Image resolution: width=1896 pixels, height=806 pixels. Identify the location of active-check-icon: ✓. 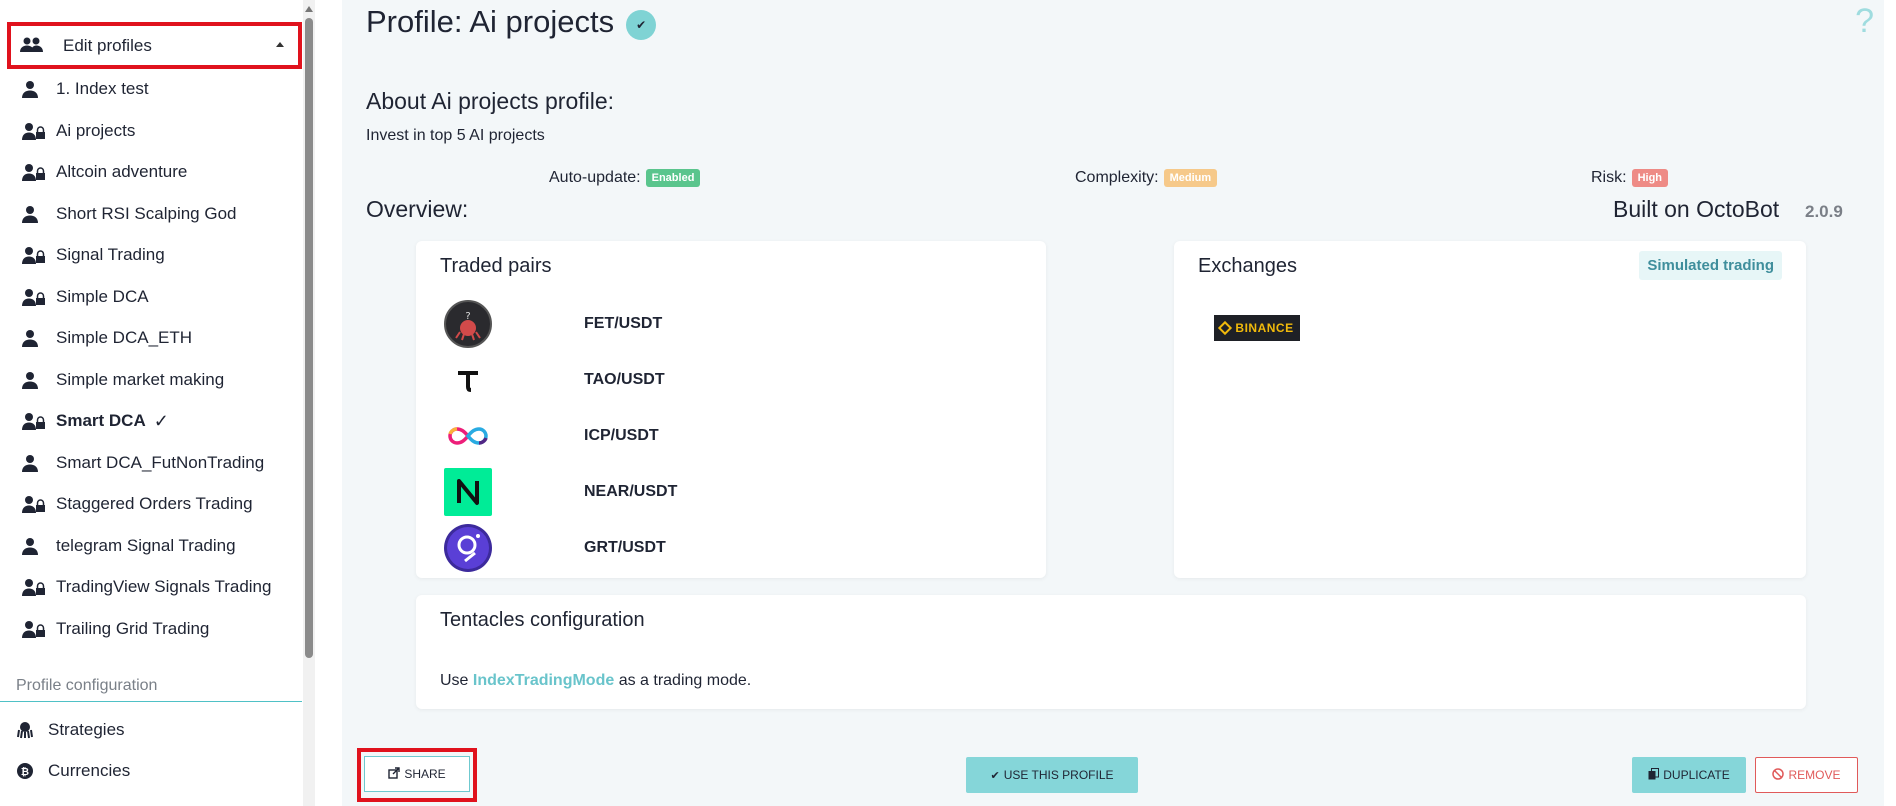
(161, 420).